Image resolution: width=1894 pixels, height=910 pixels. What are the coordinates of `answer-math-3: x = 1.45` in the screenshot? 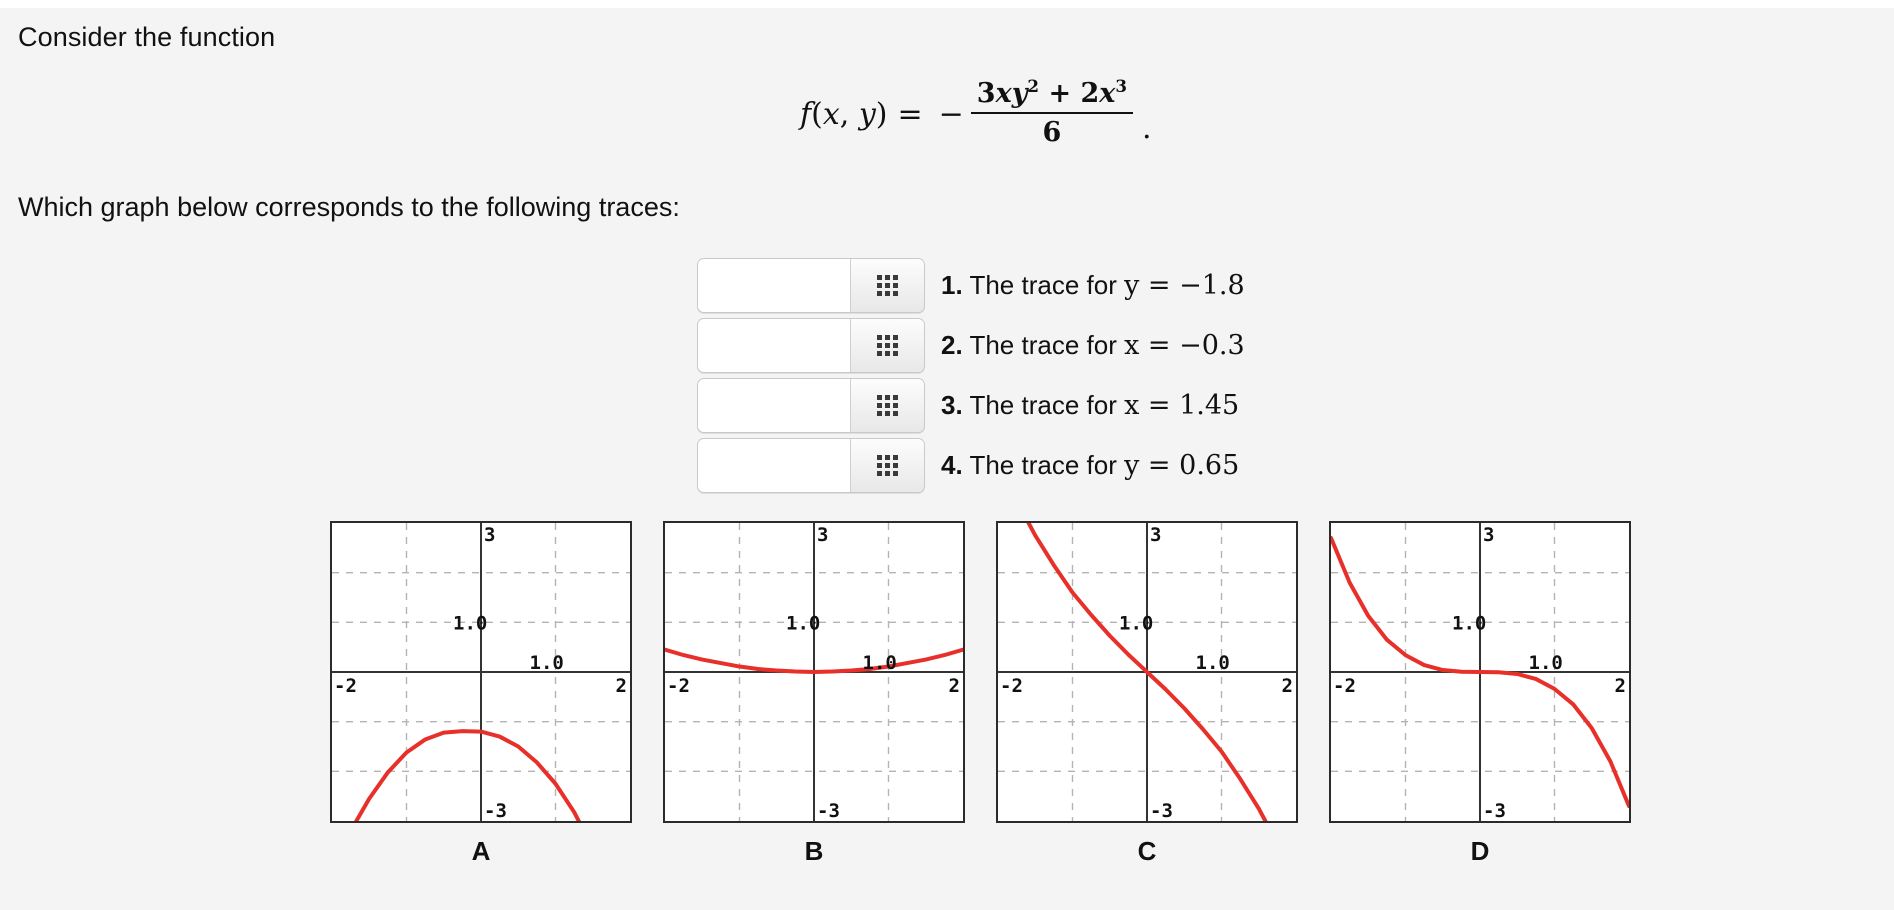 It's located at (1182, 405).